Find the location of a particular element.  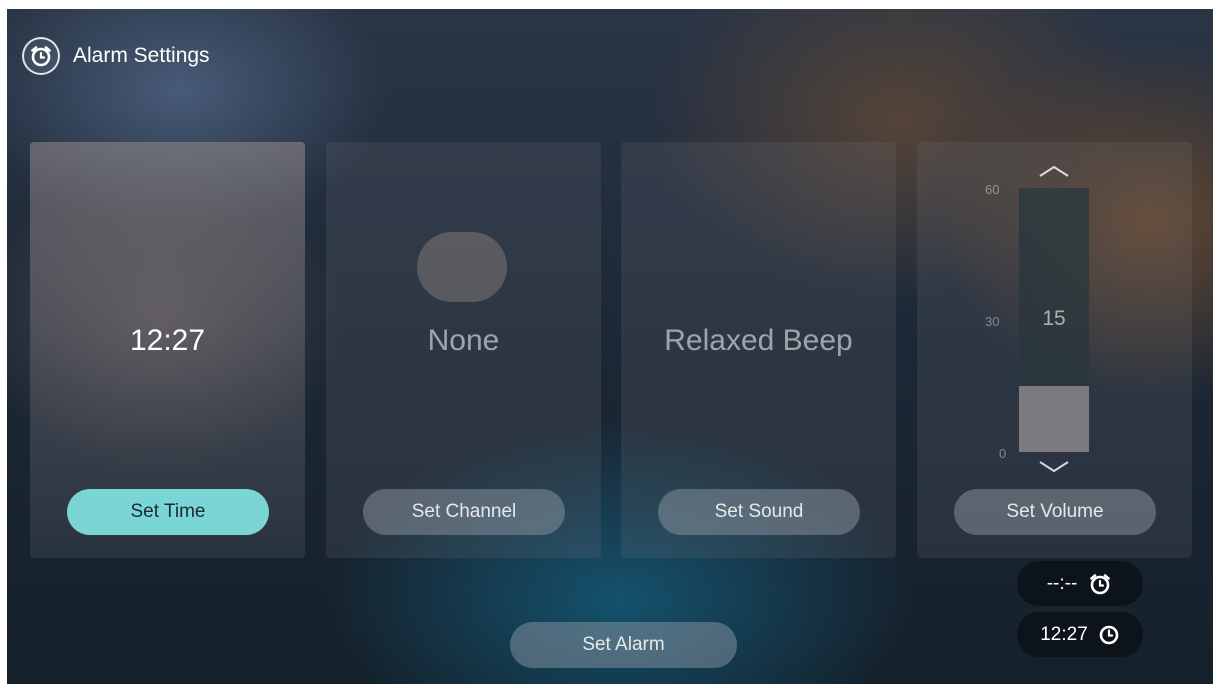

alarm-status-pill: --:-- is located at coordinates (1080, 583).